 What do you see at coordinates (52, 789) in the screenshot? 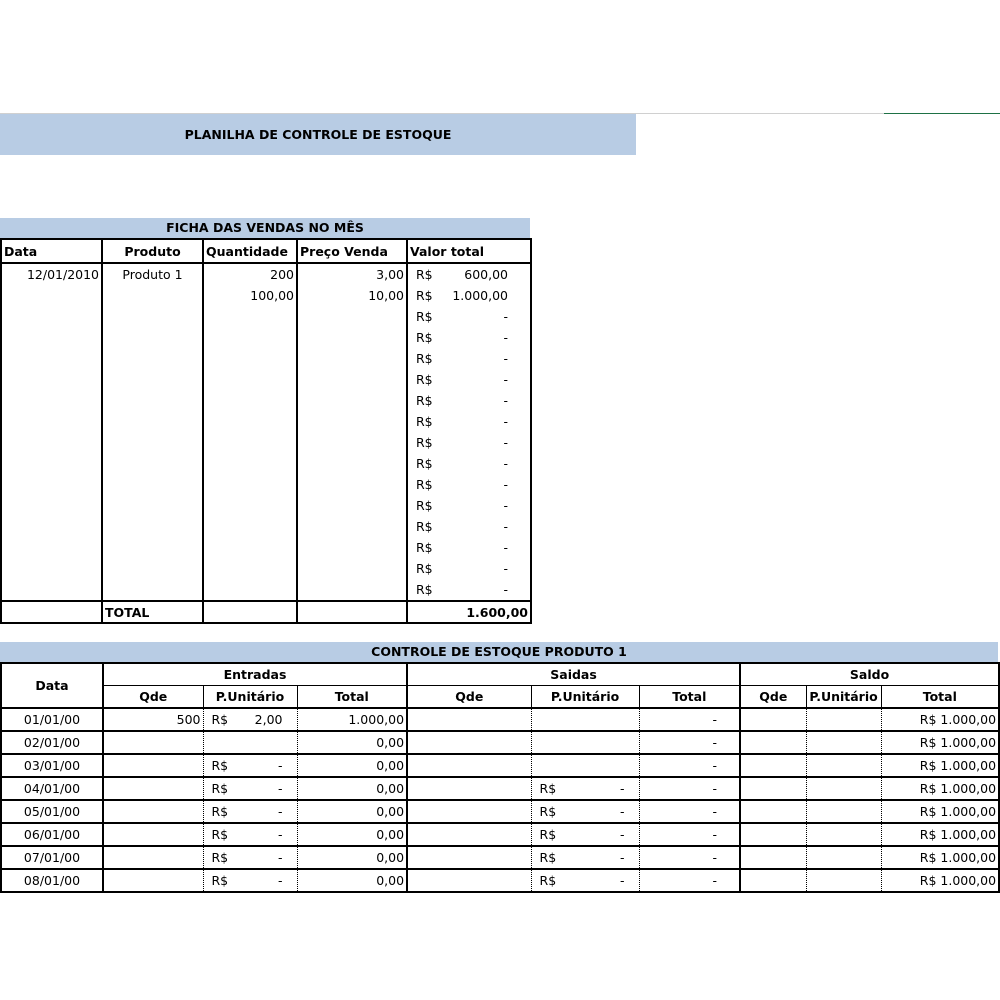
I see `cell-data: 04/01/00` at bounding box center [52, 789].